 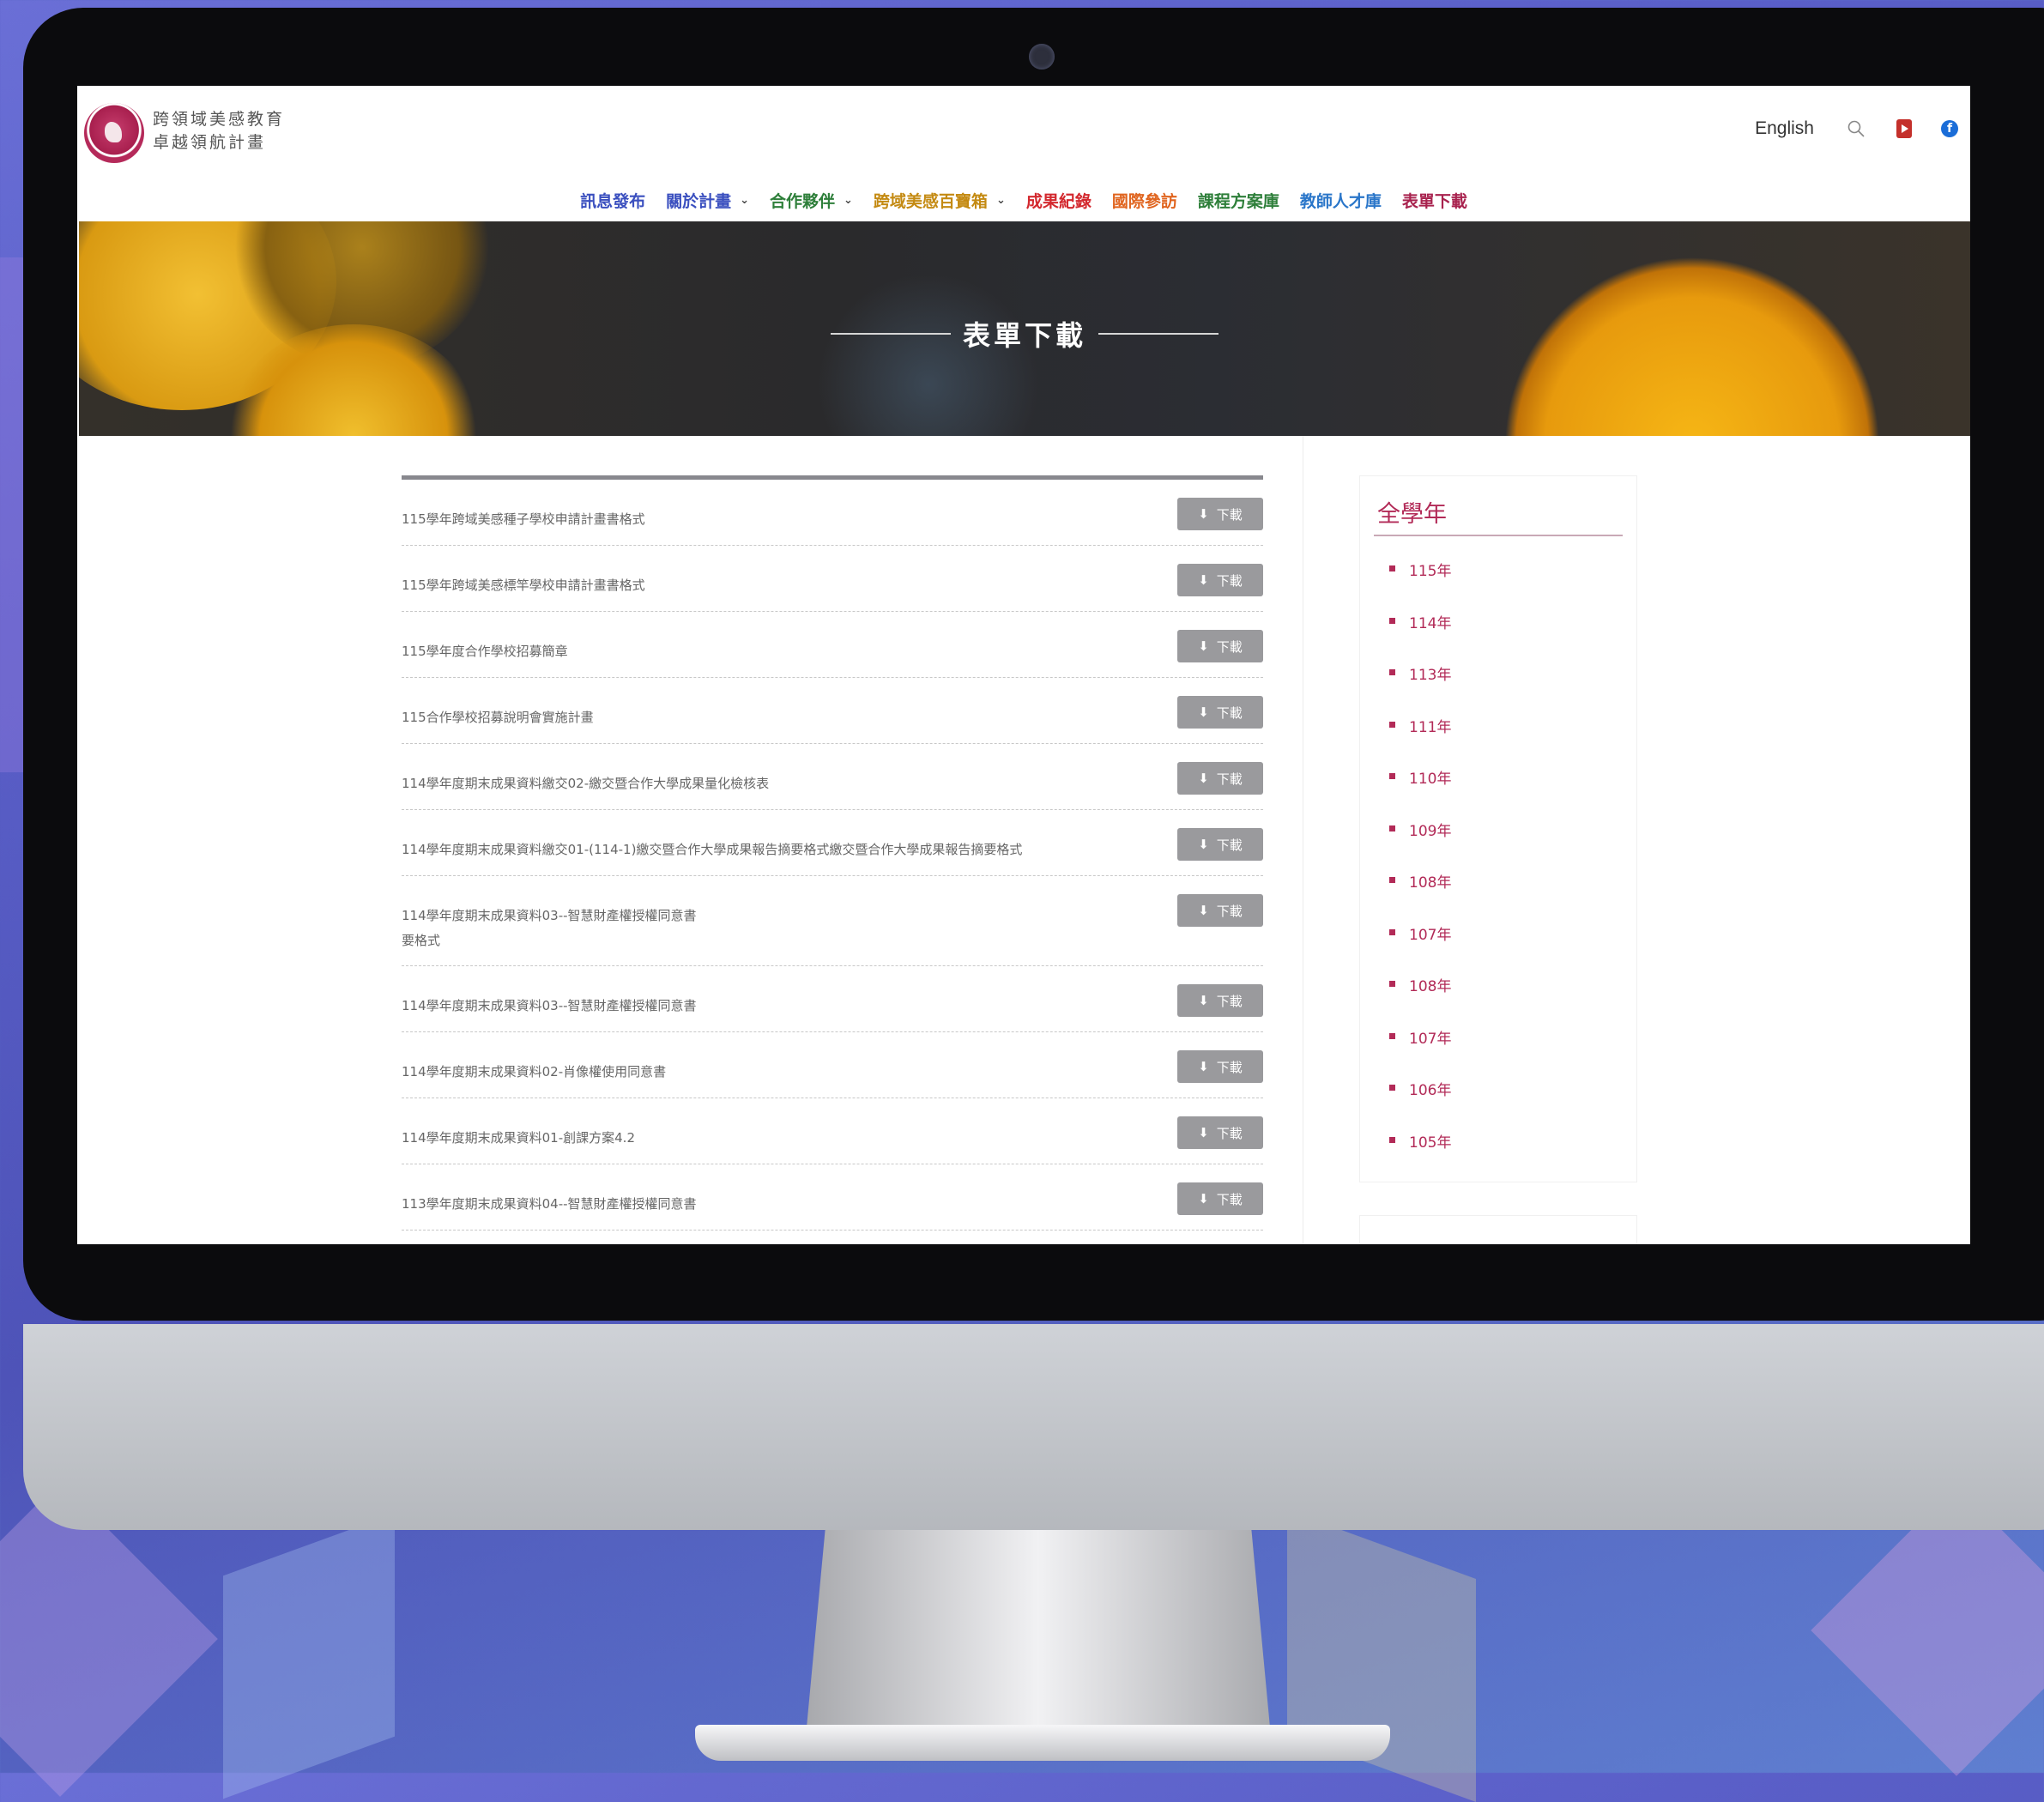 I want to click on download-row: 115學年跨域美感標竿學校申請計畫書格式 ⬇ 下載, so click(x=832, y=579).